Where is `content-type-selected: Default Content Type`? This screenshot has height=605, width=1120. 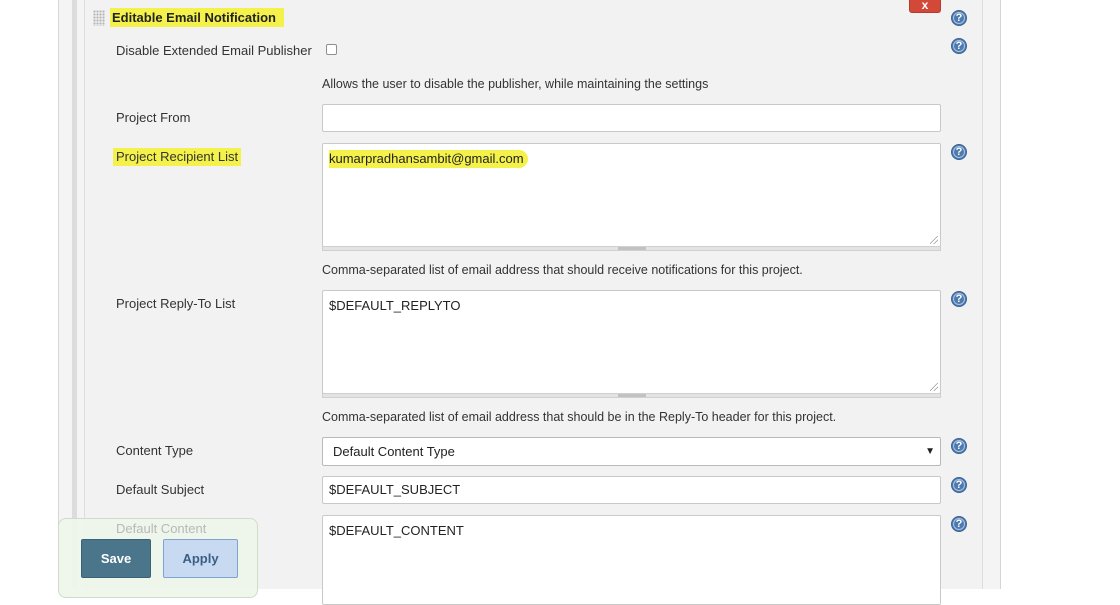 content-type-selected: Default Content Type is located at coordinates (394, 451).